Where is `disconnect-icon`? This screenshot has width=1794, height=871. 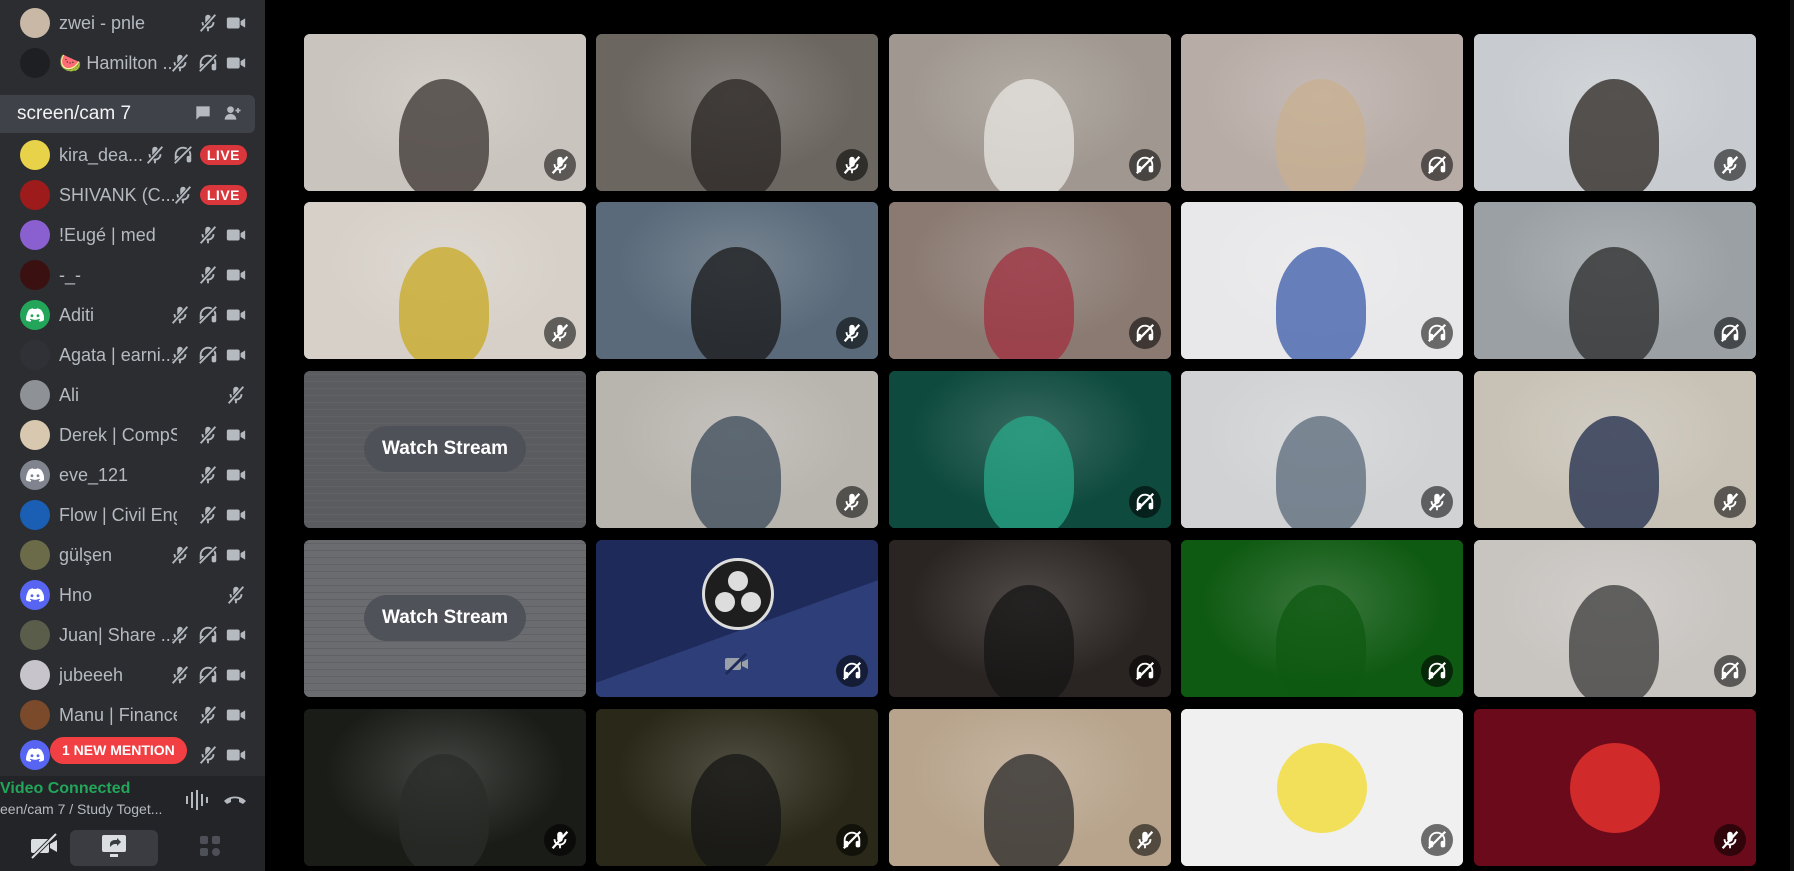
disconnect-icon is located at coordinates (235, 802).